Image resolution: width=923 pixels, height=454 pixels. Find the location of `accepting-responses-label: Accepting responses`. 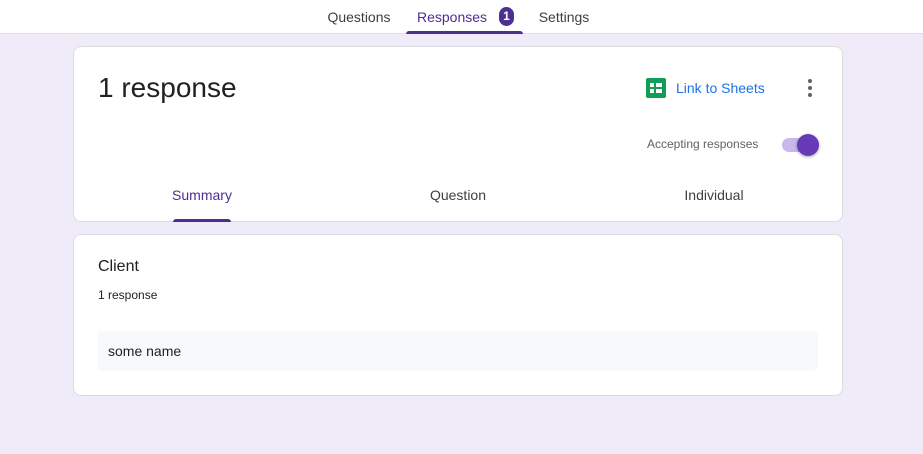

accepting-responses-label: Accepting responses is located at coordinates (703, 144).